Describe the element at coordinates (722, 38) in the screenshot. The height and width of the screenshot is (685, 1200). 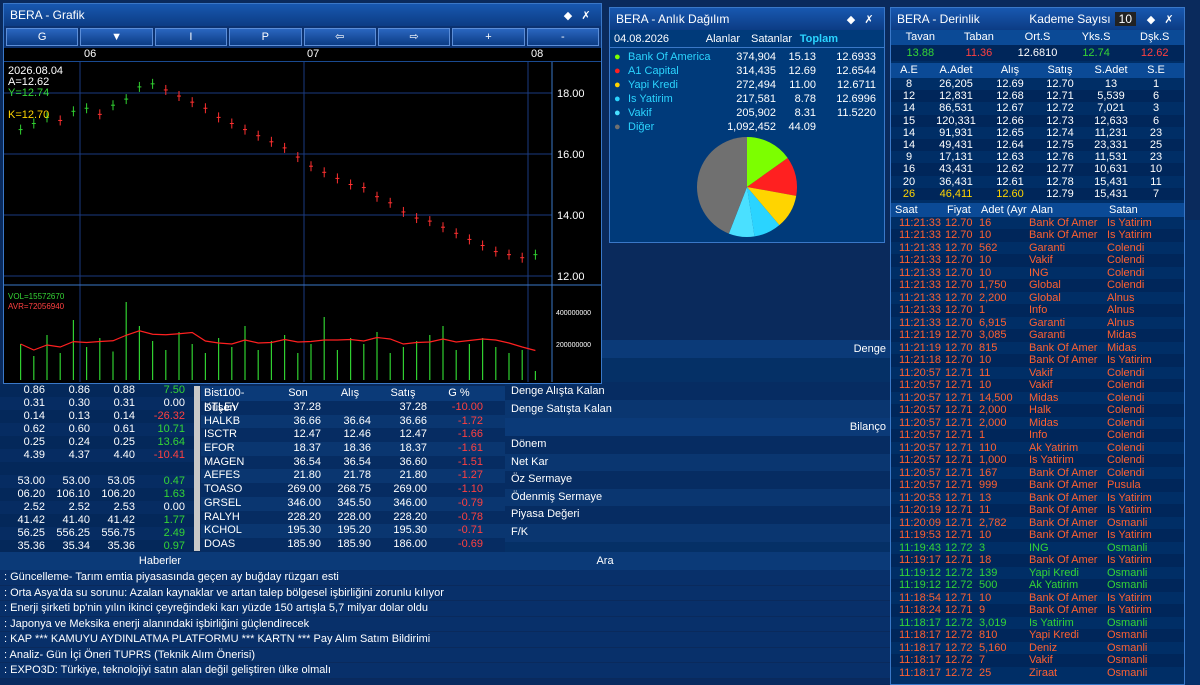
I see `tab-alanlar: Alanlar` at that location.